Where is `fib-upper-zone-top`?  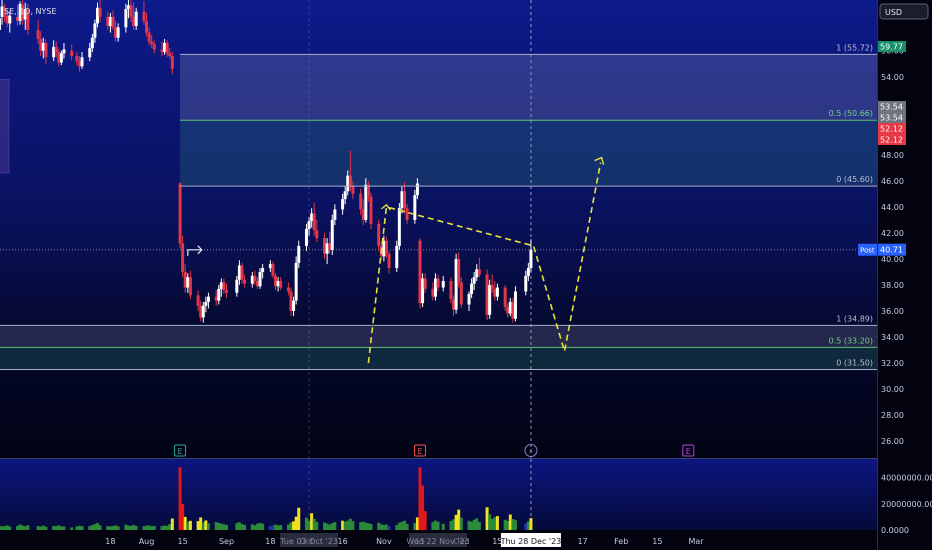 fib-upper-zone-top is located at coordinates (528, 87).